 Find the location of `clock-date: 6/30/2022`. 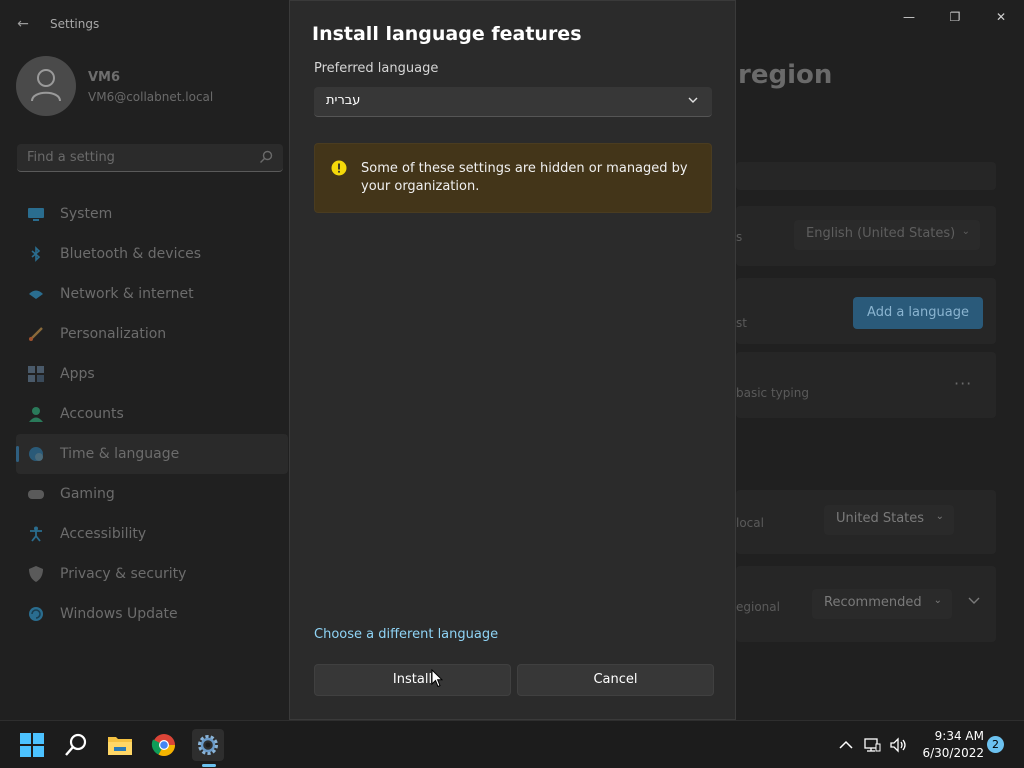

clock-date: 6/30/2022 is located at coordinates (953, 753).